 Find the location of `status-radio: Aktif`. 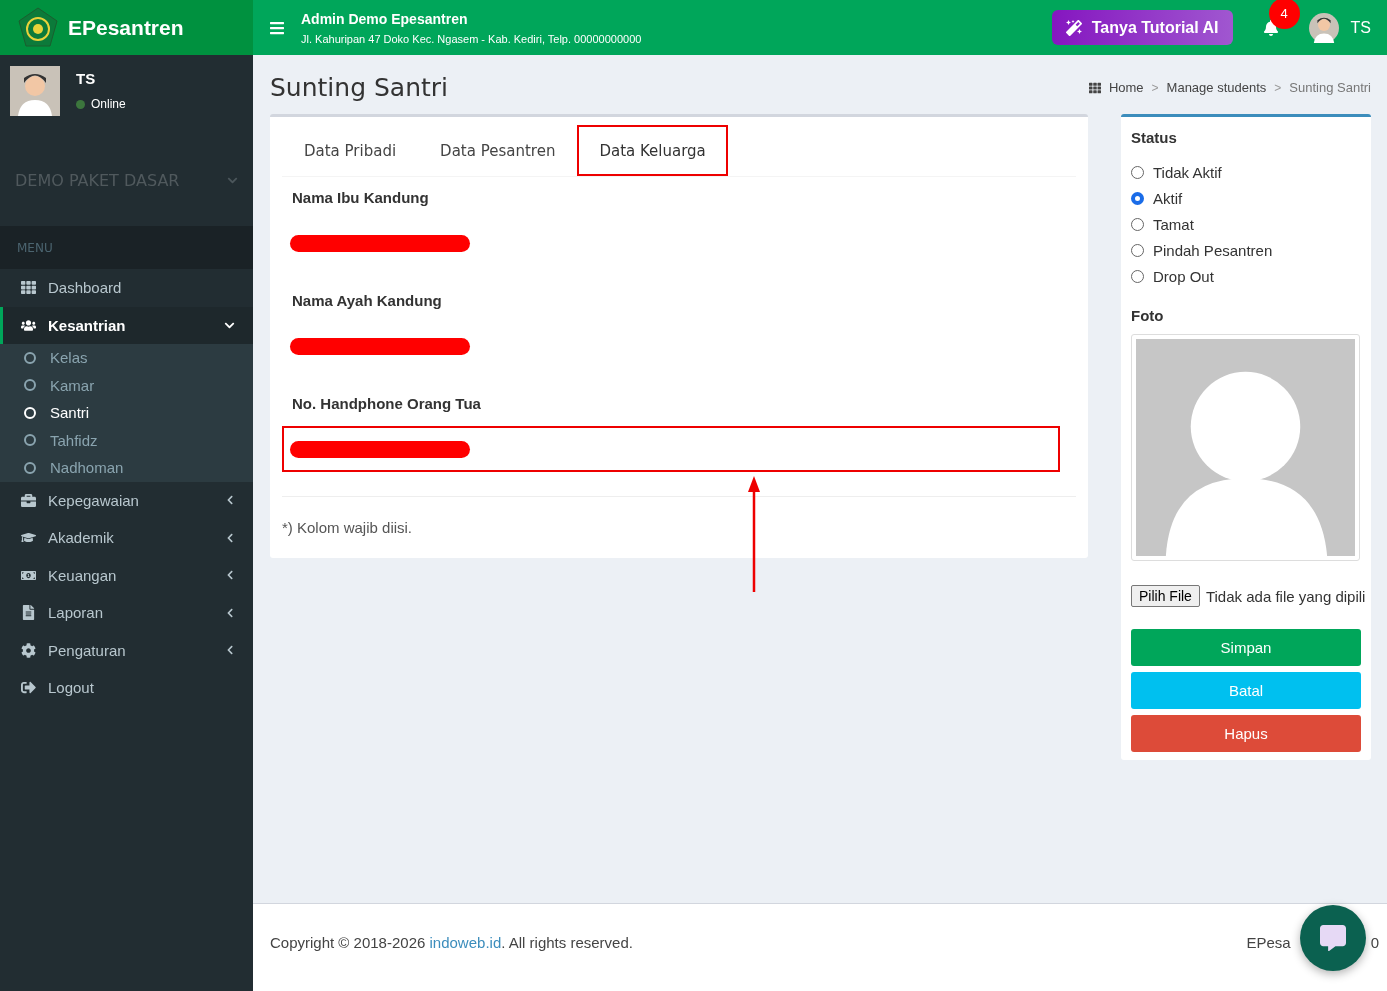

status-radio: Aktif is located at coordinates (1246, 198).